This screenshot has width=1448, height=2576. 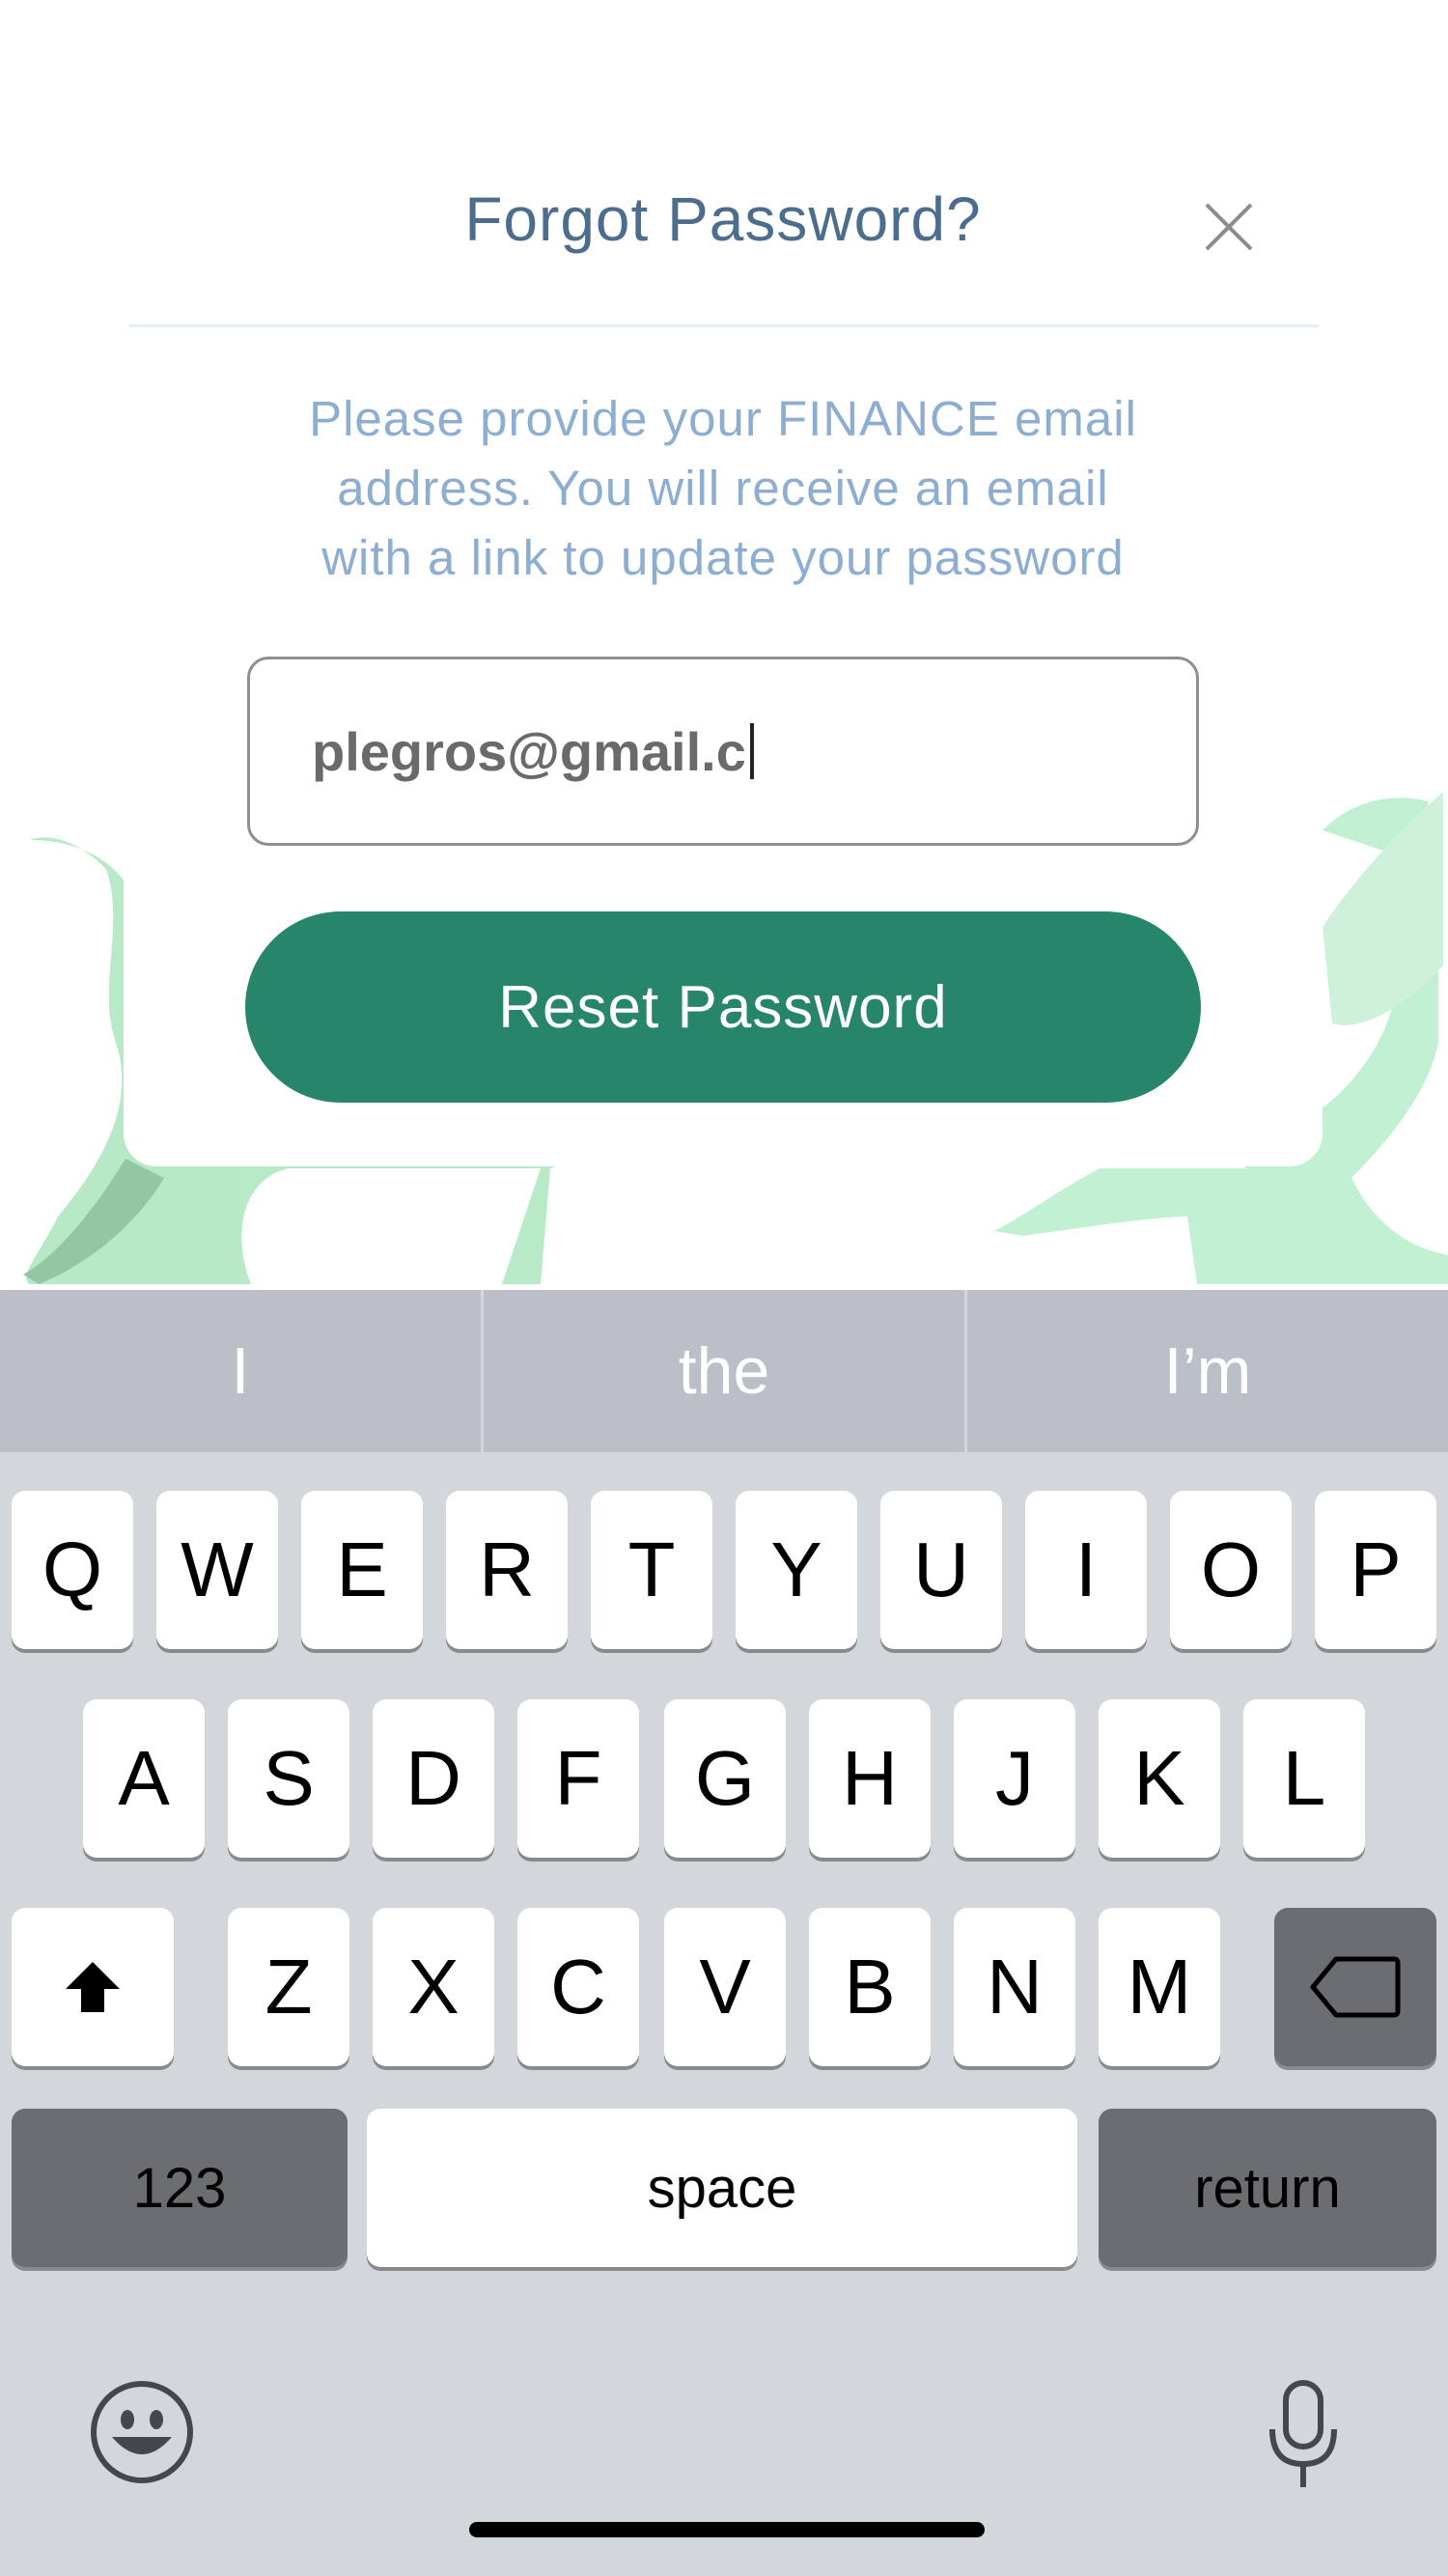 What do you see at coordinates (870, 1779) in the screenshot?
I see `key-h: H` at bounding box center [870, 1779].